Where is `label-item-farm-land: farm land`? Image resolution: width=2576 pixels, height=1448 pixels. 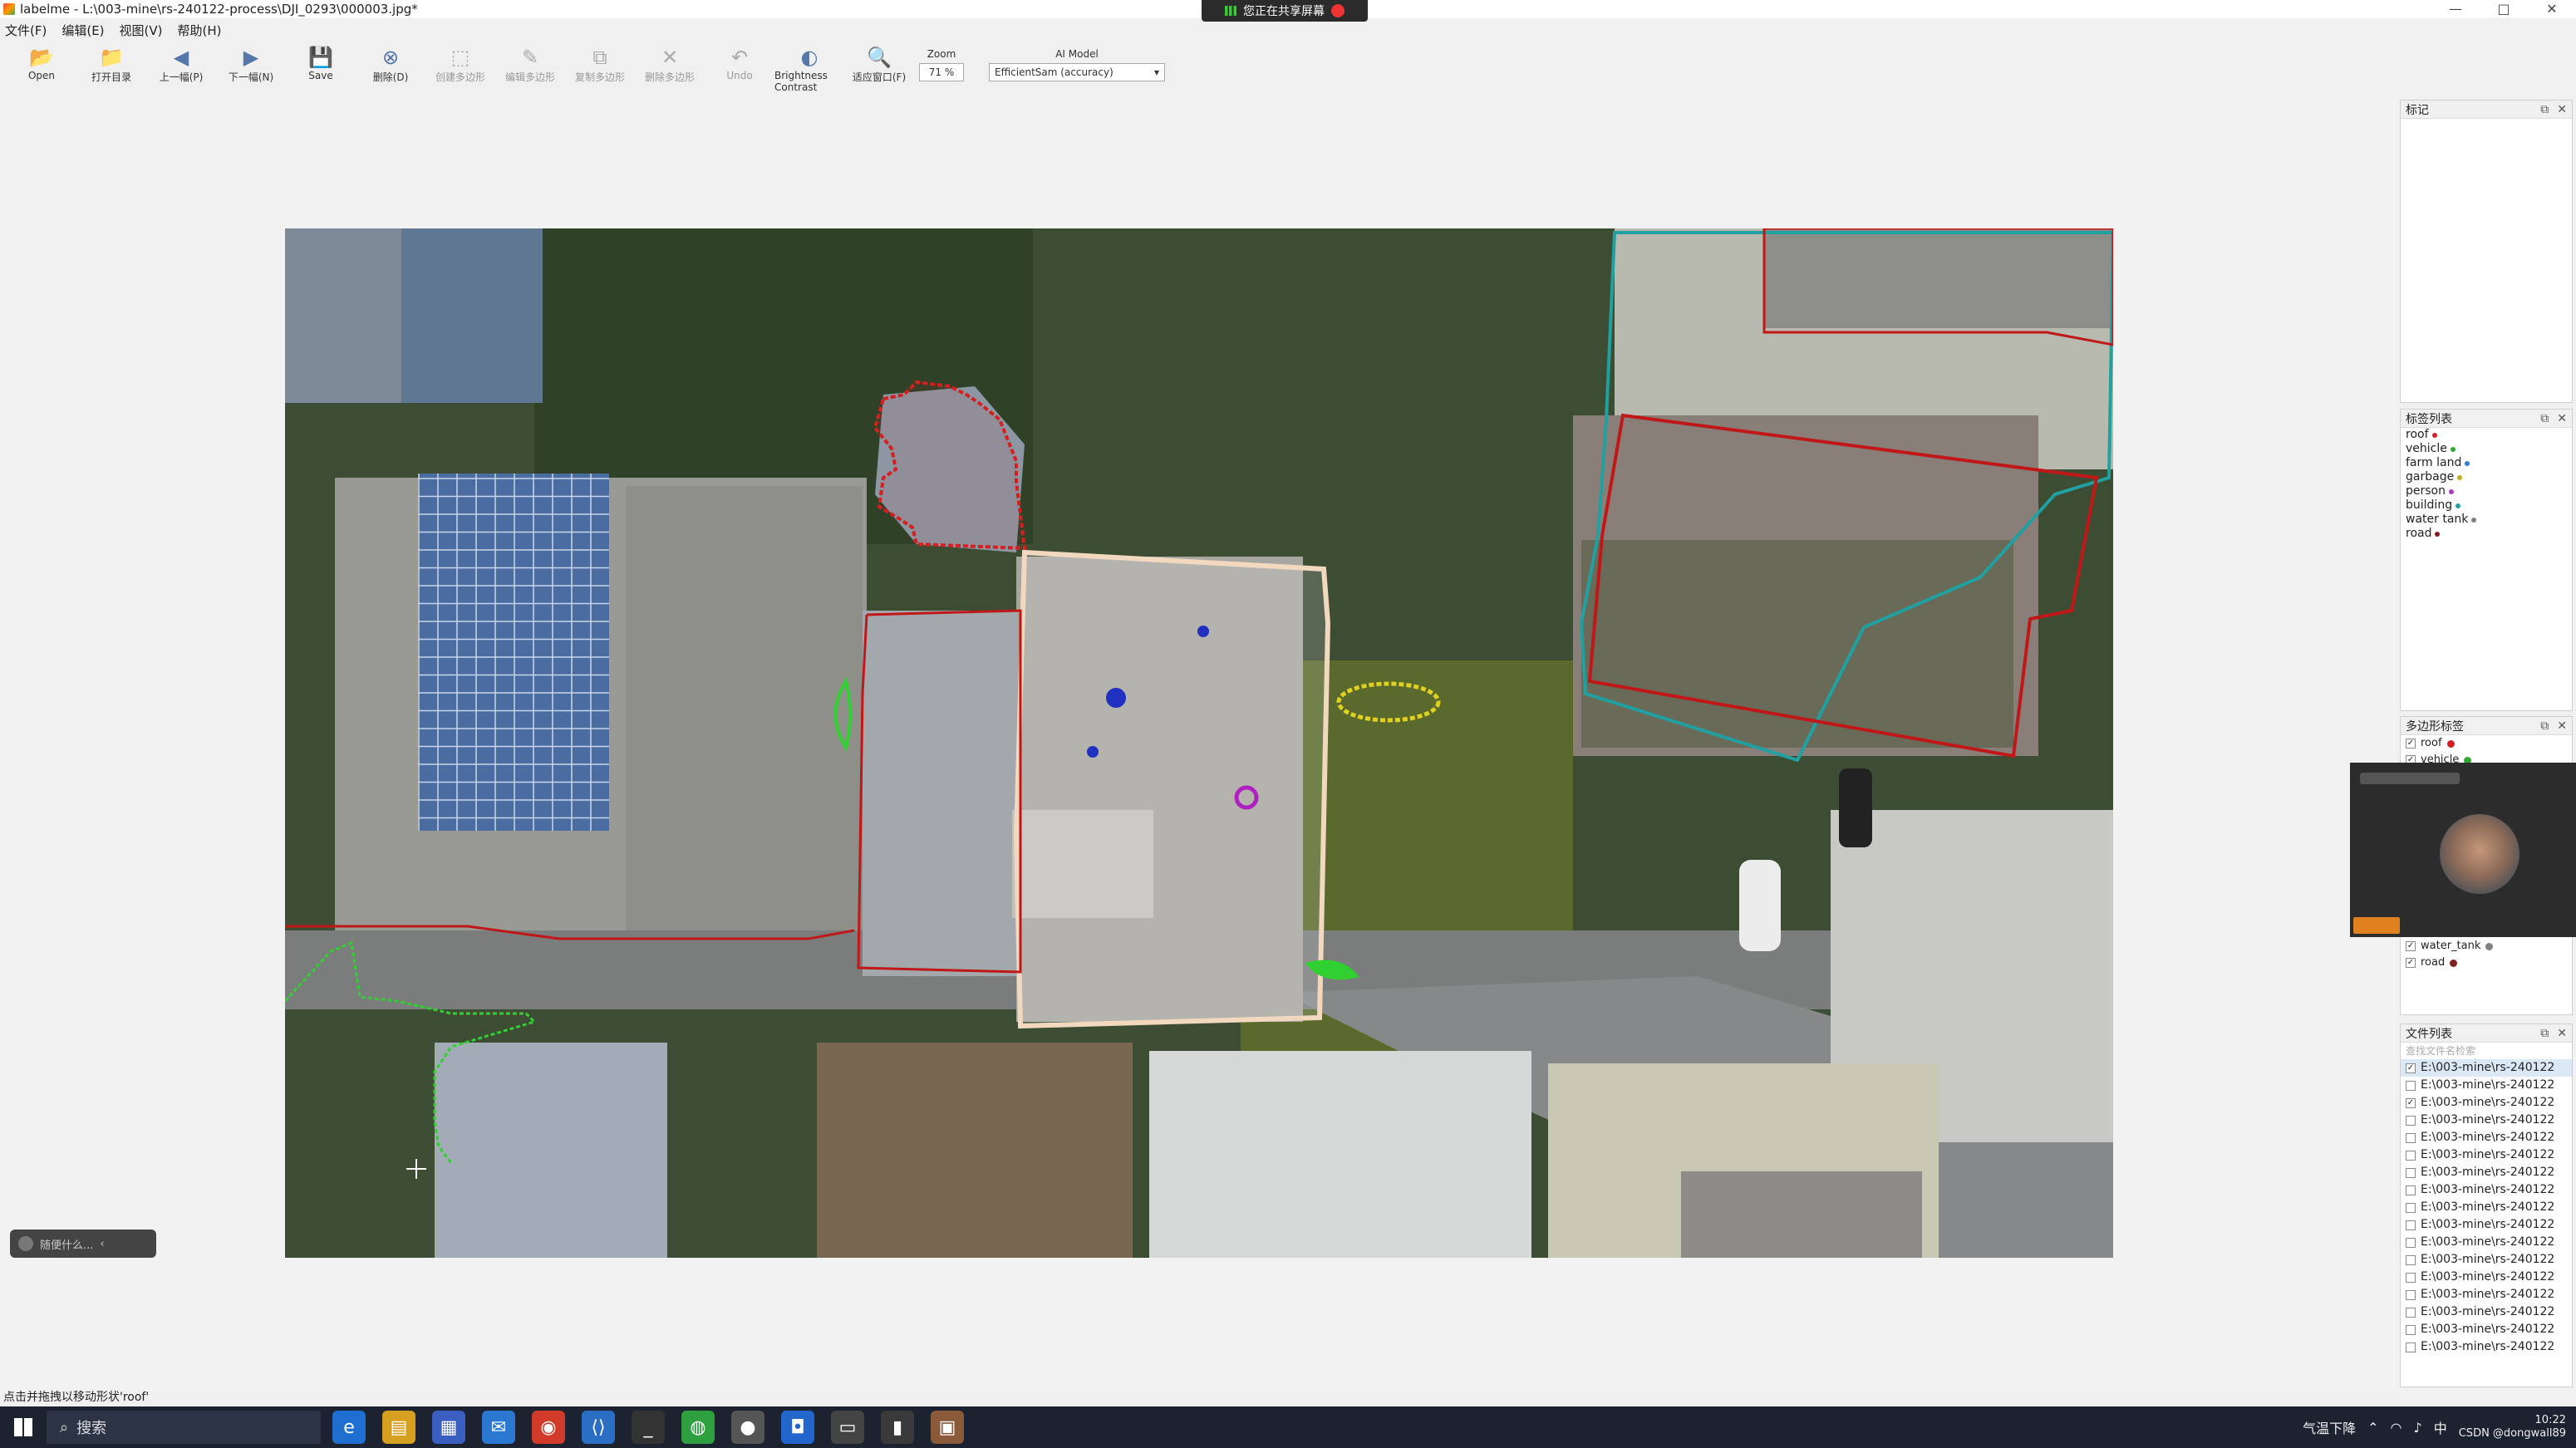
label-item-farm-land: farm land is located at coordinates (2486, 463).